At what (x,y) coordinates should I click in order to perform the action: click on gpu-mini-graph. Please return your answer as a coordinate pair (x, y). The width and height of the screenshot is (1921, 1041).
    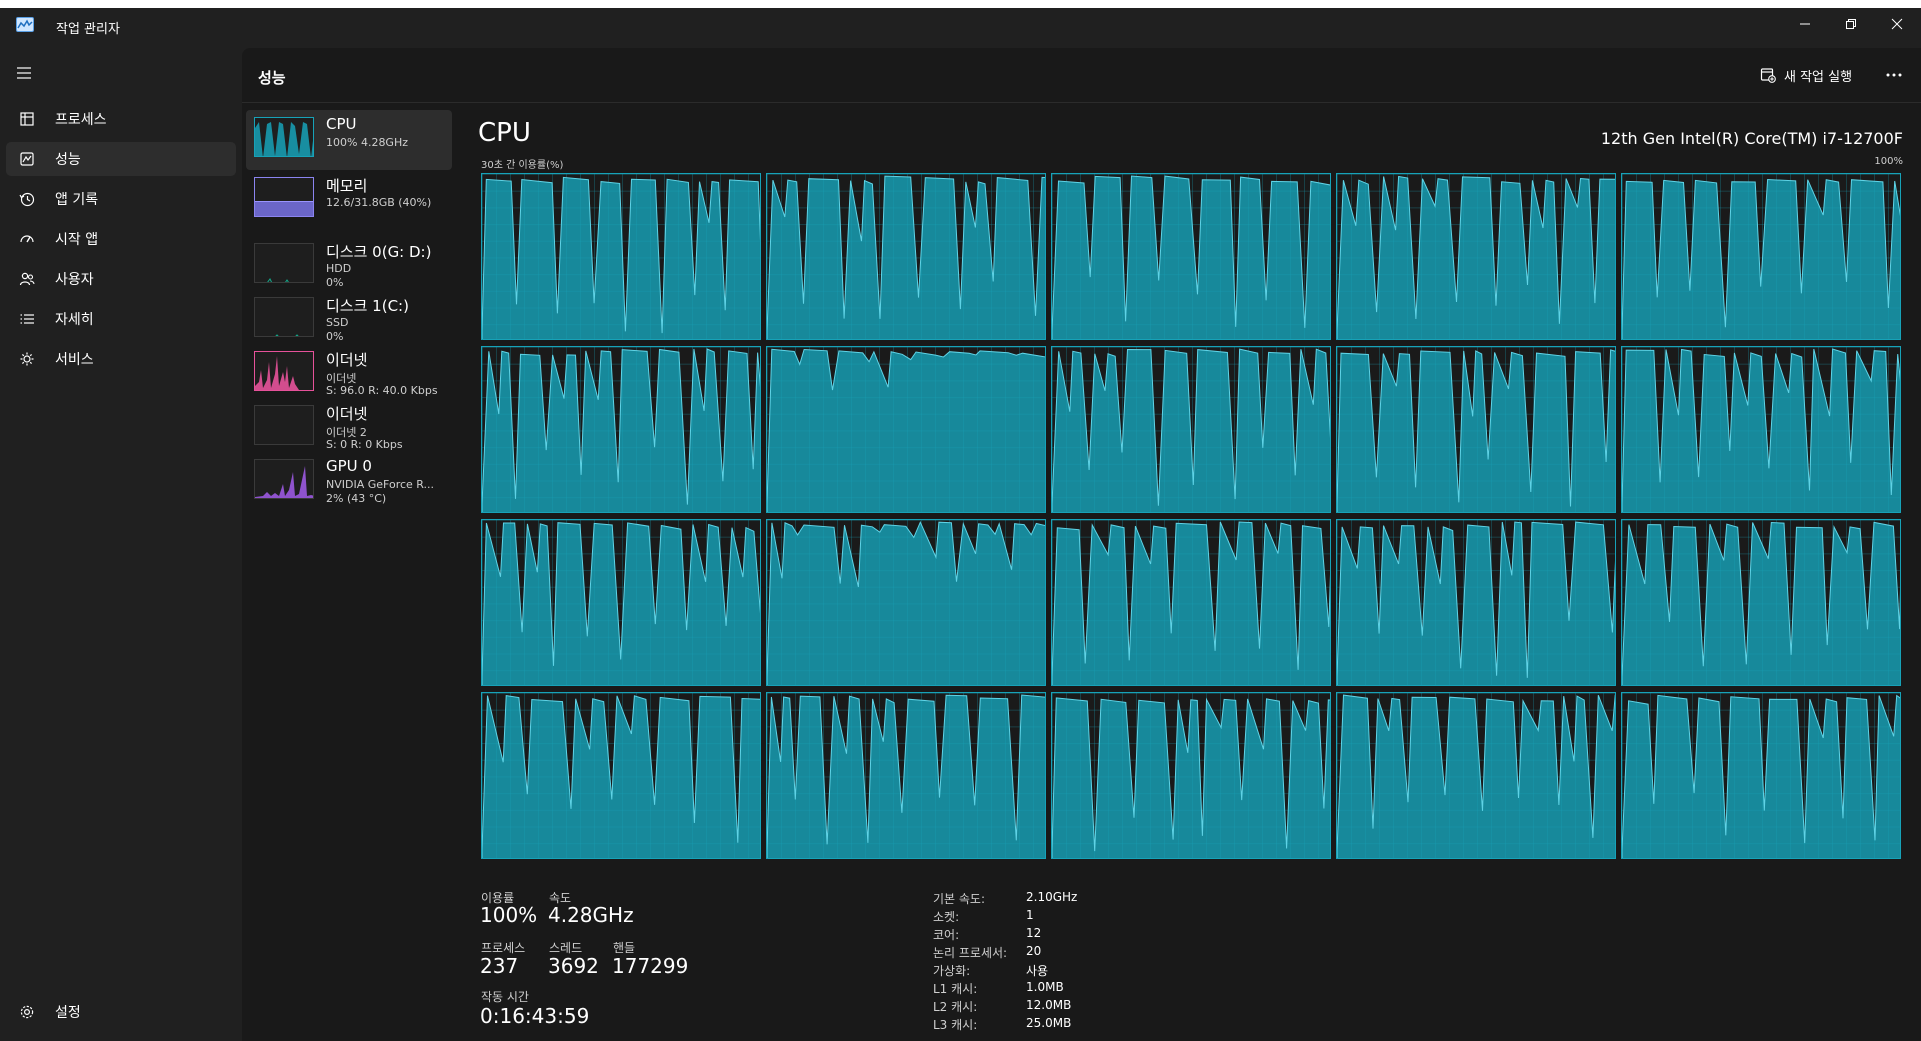
    Looking at the image, I should click on (284, 482).